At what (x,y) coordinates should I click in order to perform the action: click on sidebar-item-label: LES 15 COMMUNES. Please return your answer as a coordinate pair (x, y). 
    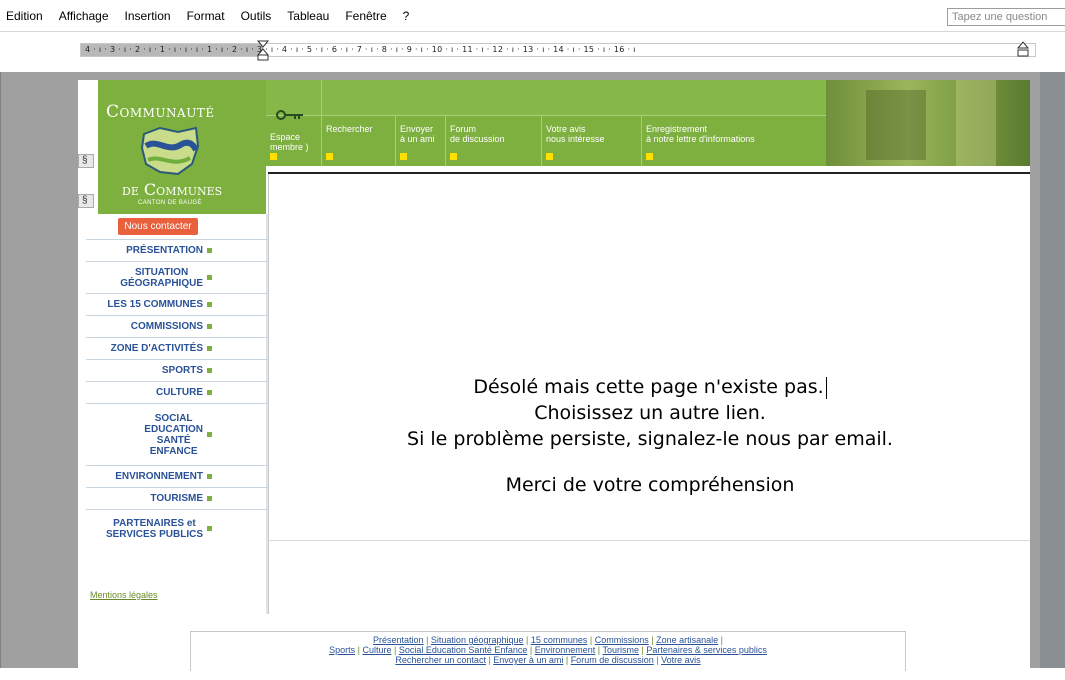
    Looking at the image, I should click on (155, 304).